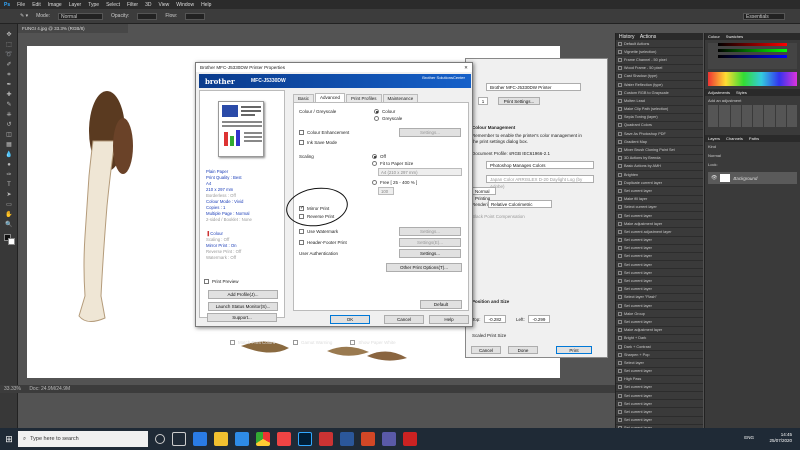 The image size is (800, 450). What do you see at coordinates (12, 389) in the screenshot?
I see `zoom-level: 33.33%` at bounding box center [12, 389].